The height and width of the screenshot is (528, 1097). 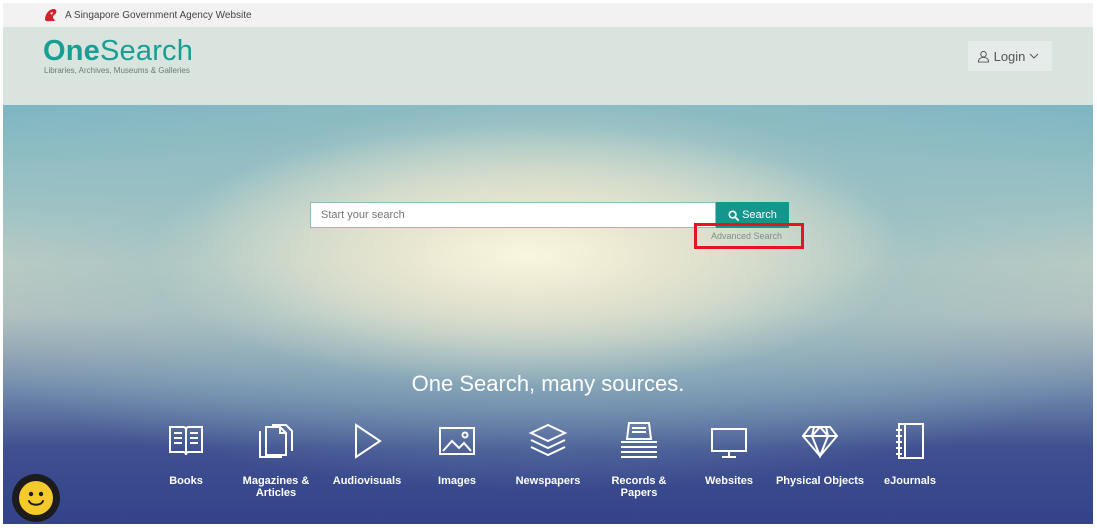 I want to click on source-label: Newspapers, so click(x=548, y=481).